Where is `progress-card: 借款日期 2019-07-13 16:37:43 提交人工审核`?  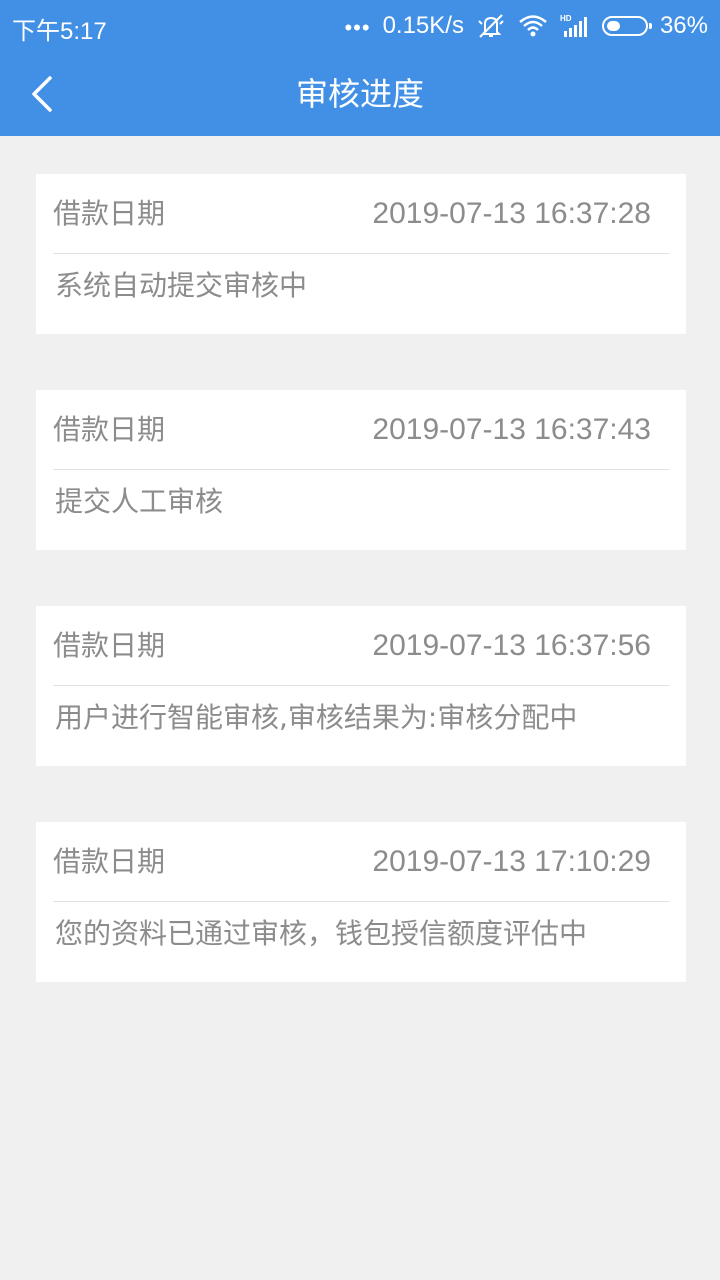
progress-card: 借款日期 2019-07-13 16:37:43 提交人工审核 is located at coordinates (361, 470).